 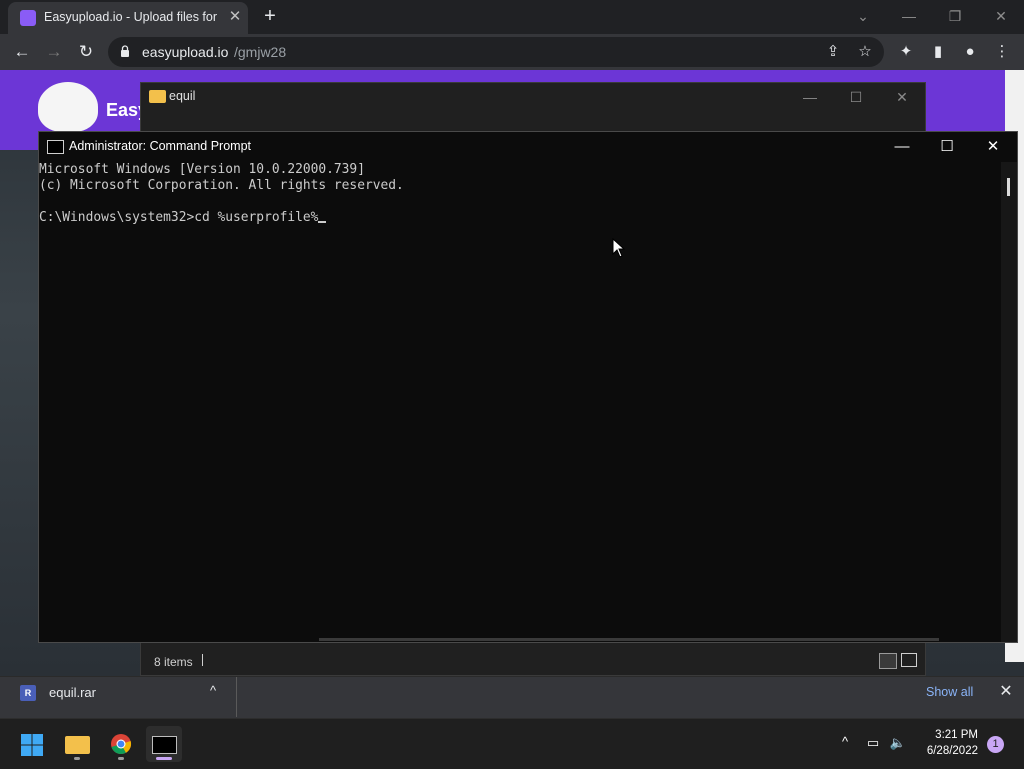 What do you see at coordinates (72, 692) in the screenshot?
I see `download-file-name: equil.rar` at bounding box center [72, 692].